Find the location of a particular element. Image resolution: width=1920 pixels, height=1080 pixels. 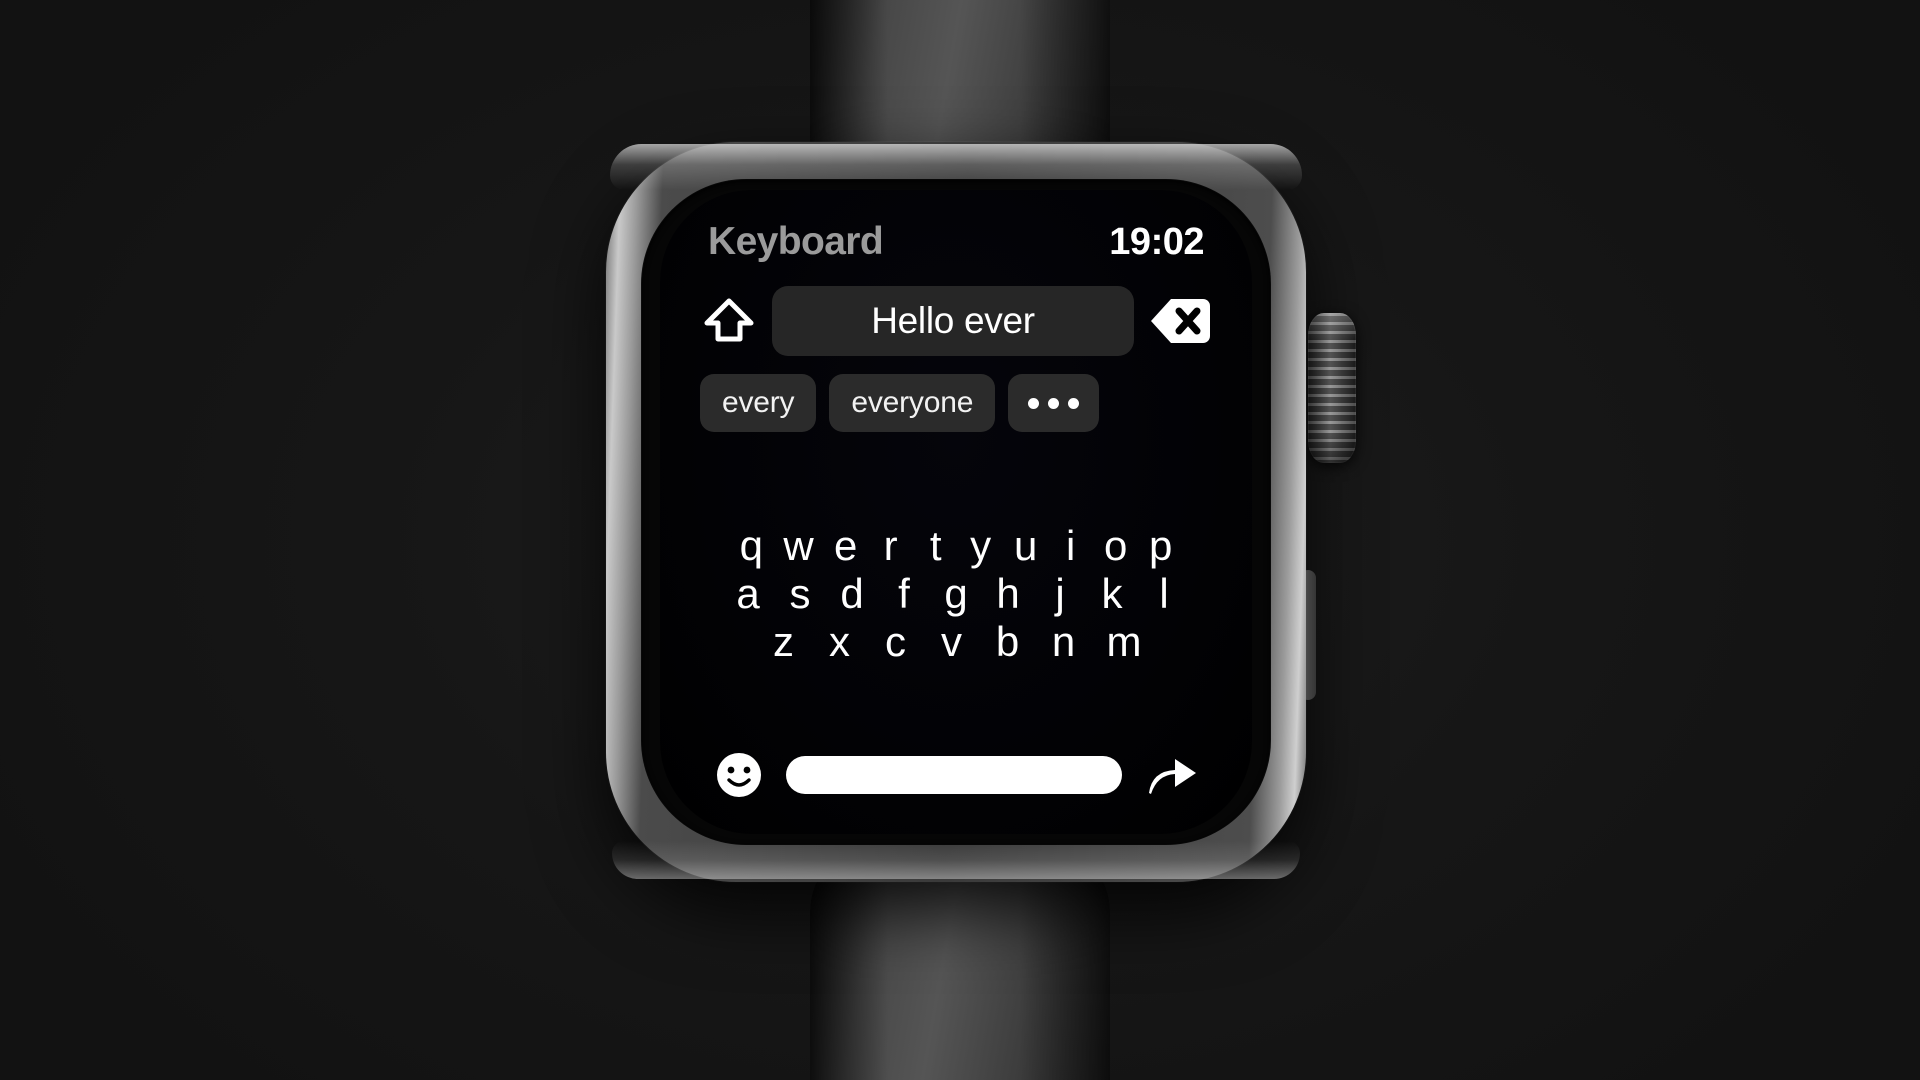

app-title: Keyboard is located at coordinates (796, 241).